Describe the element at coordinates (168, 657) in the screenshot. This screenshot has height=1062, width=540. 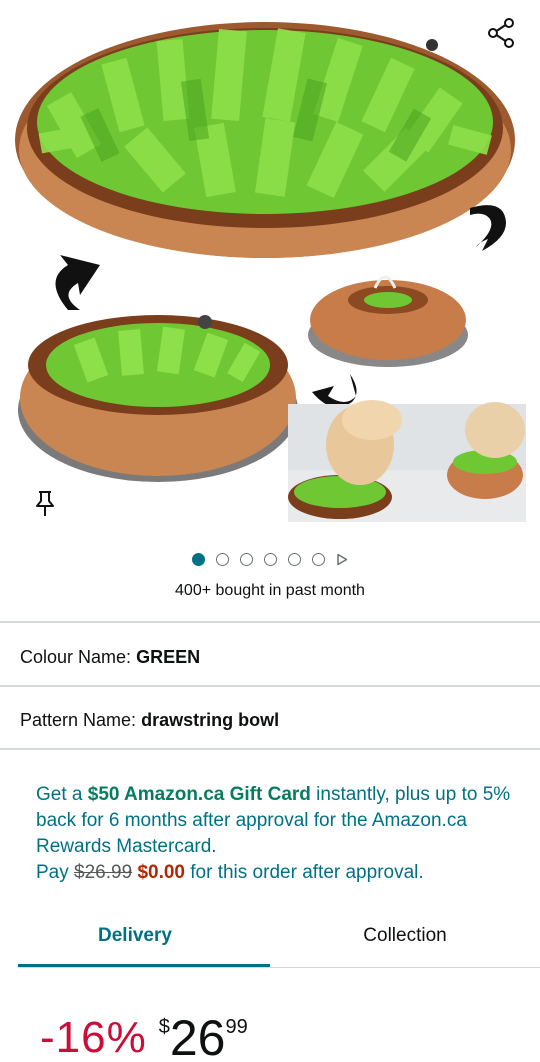
I see `colour-name-value: GREEN` at that location.